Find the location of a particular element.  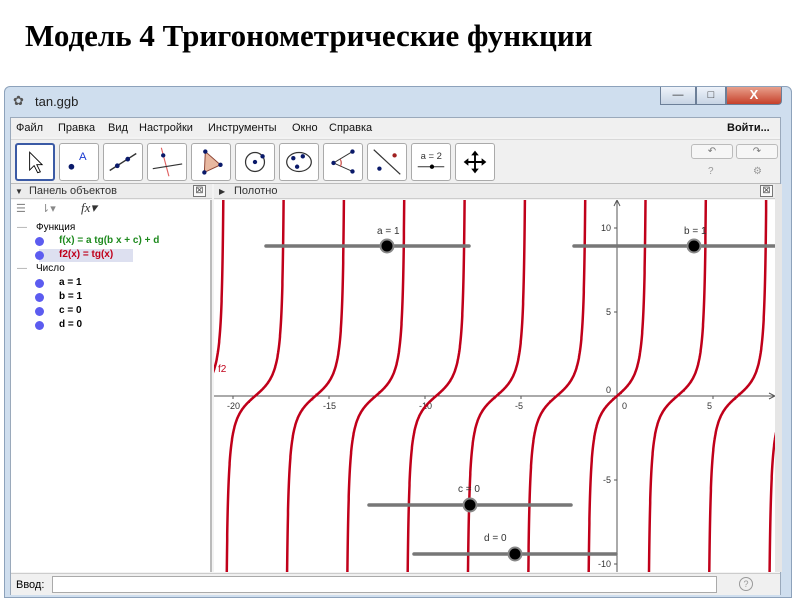

menu-help: Справка is located at coordinates (350, 128).